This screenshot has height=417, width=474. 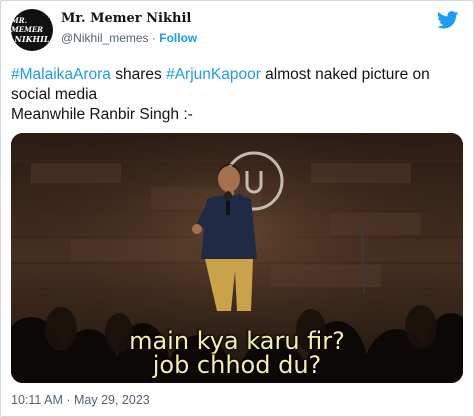 I want to click on author-display-name: Mr. Memer Nikhil, so click(x=126, y=18).